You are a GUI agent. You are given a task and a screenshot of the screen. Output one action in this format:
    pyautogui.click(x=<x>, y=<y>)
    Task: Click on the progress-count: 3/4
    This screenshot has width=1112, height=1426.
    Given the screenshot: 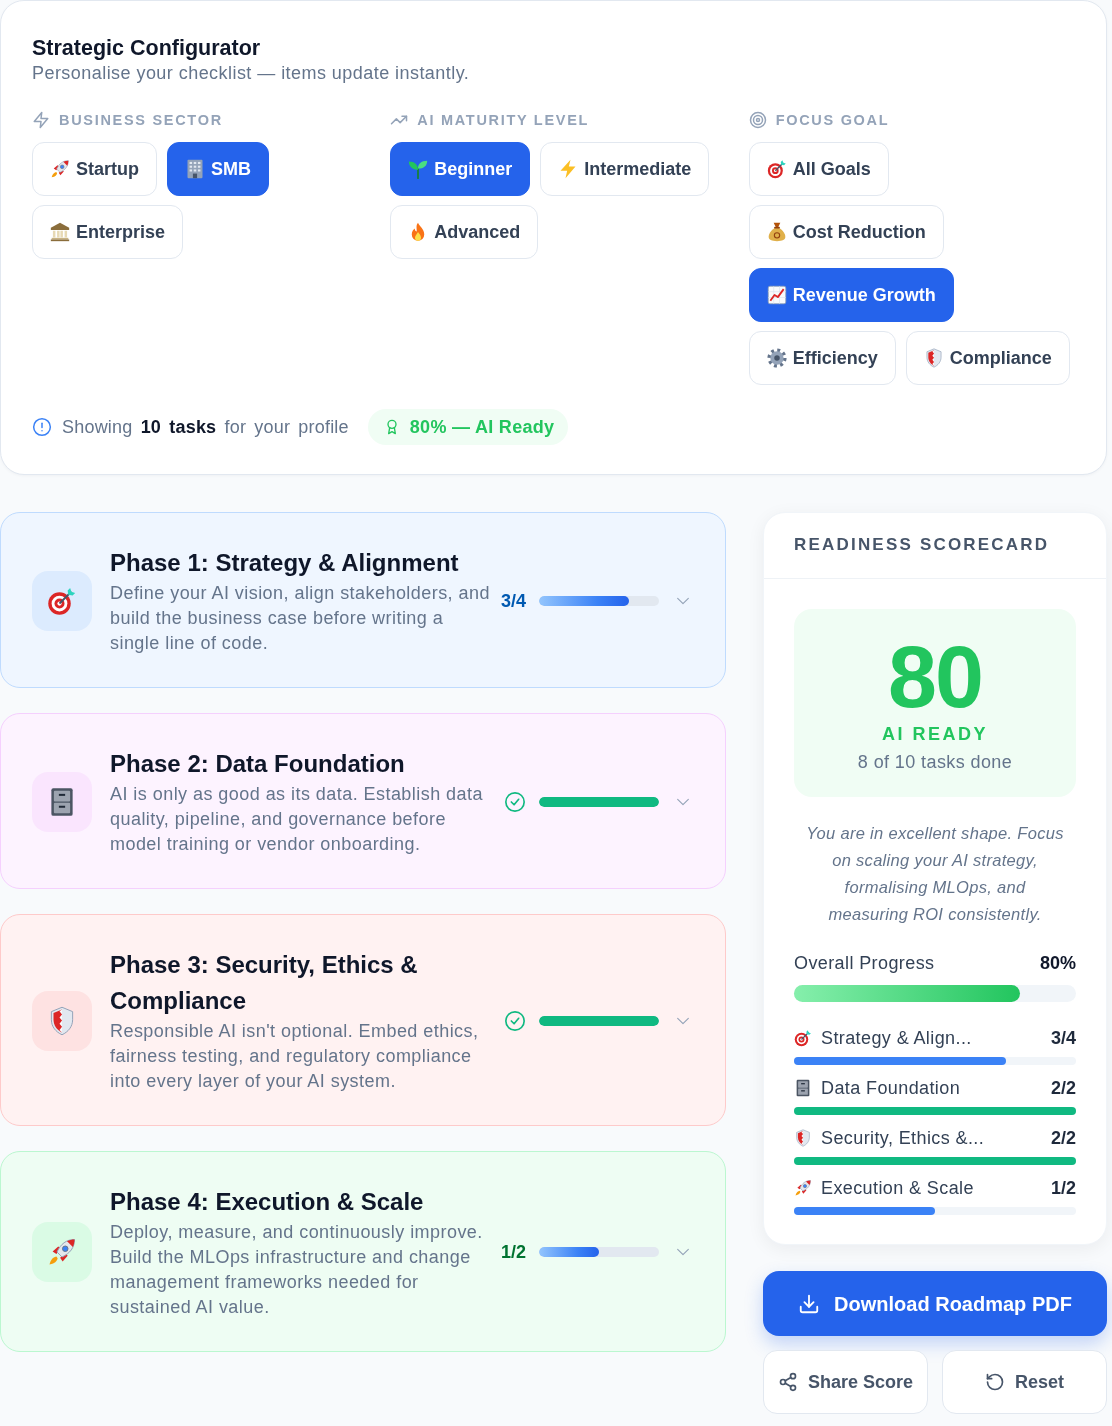 What is the action you would take?
    pyautogui.click(x=513, y=601)
    